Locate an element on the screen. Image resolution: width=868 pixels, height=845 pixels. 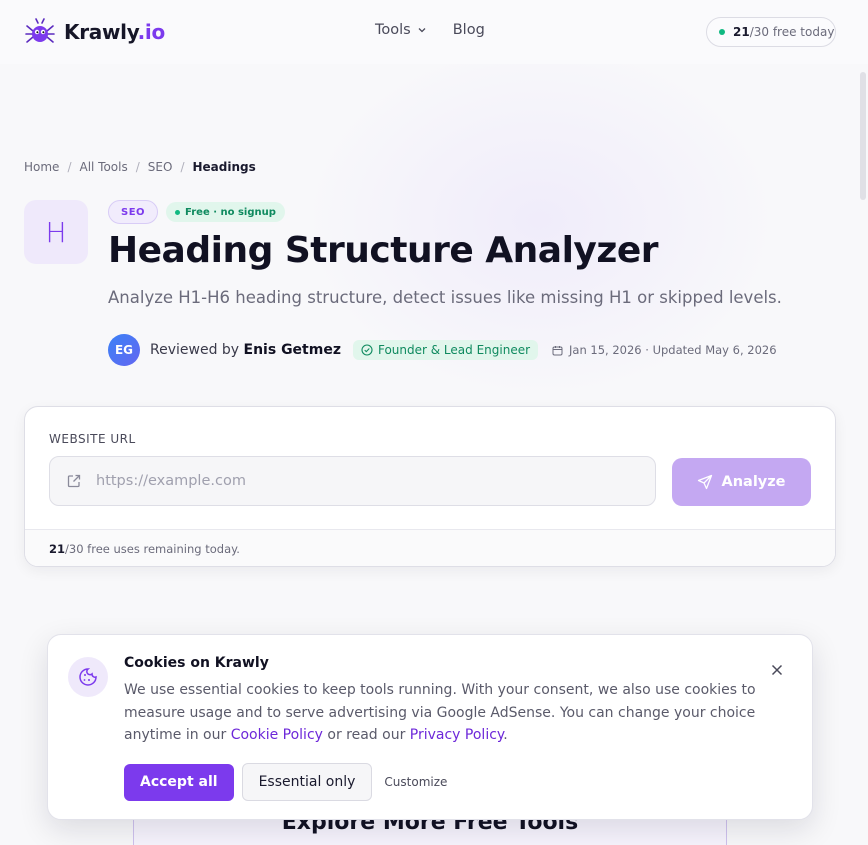
check-circle-icon is located at coordinates (367, 350).